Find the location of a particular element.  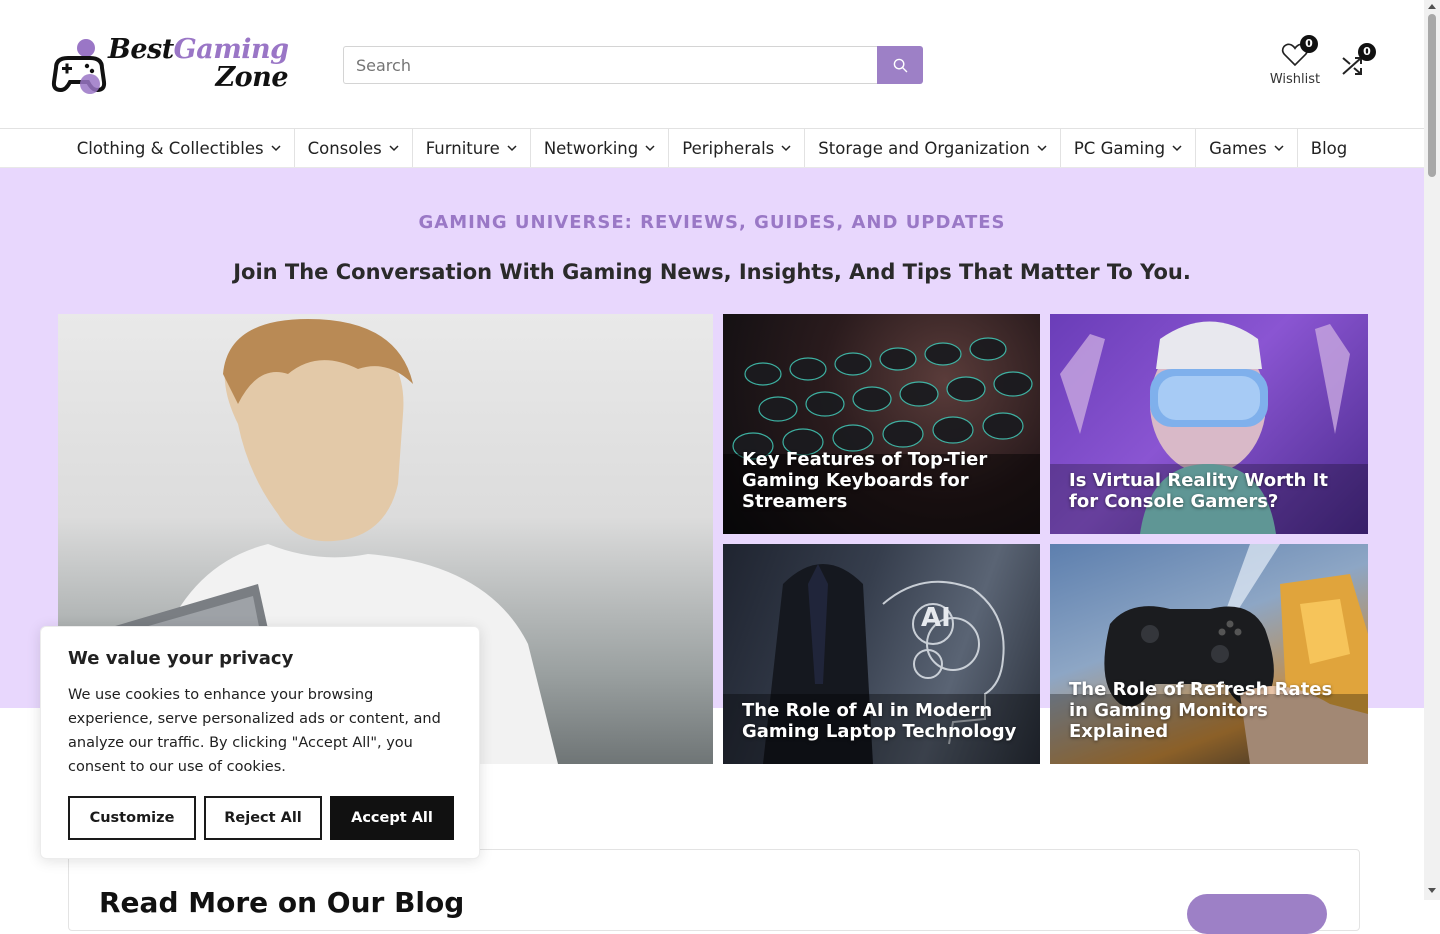

search-input is located at coordinates (610, 65).